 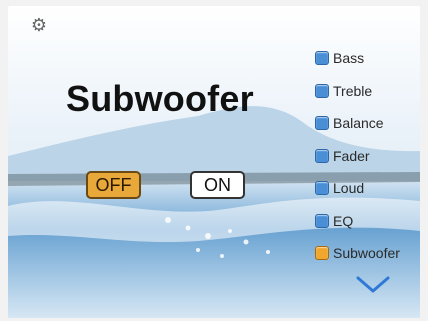 What do you see at coordinates (39, 25) in the screenshot?
I see `gear-icon: ⚙` at bounding box center [39, 25].